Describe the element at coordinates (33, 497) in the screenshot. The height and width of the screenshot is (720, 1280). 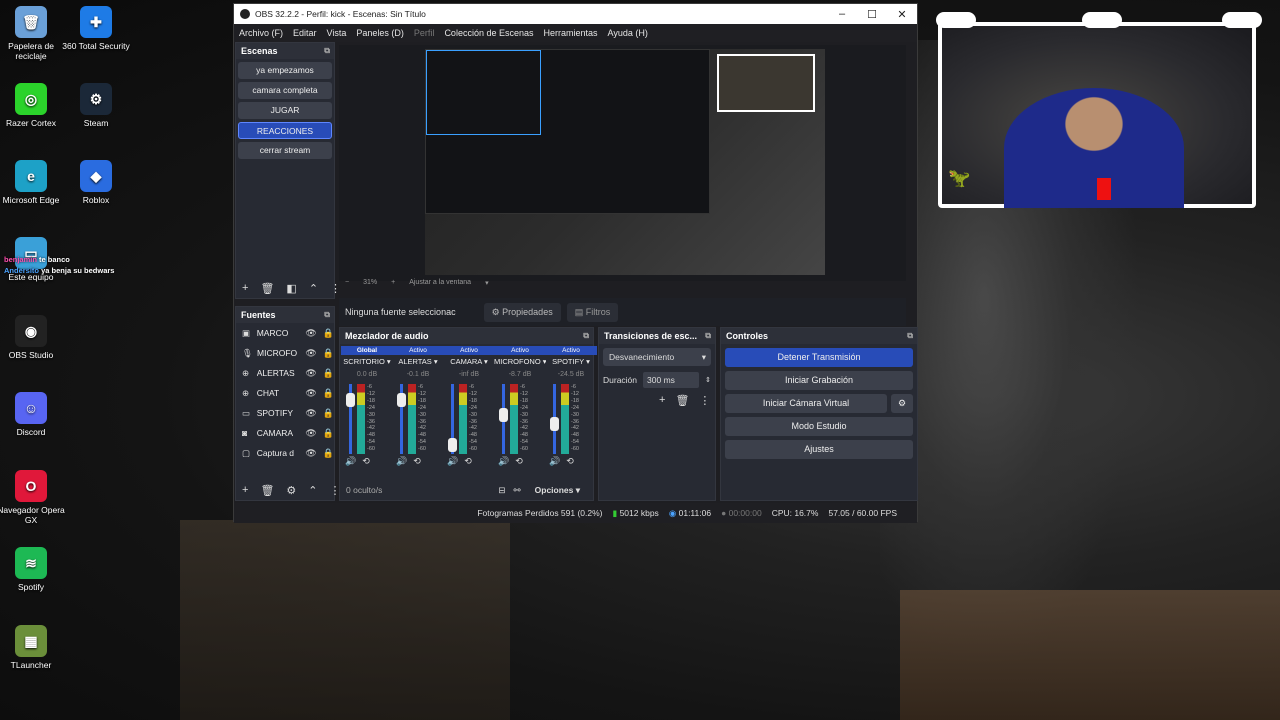
I see `desktop-icon: O Navegador Opera GX` at that location.